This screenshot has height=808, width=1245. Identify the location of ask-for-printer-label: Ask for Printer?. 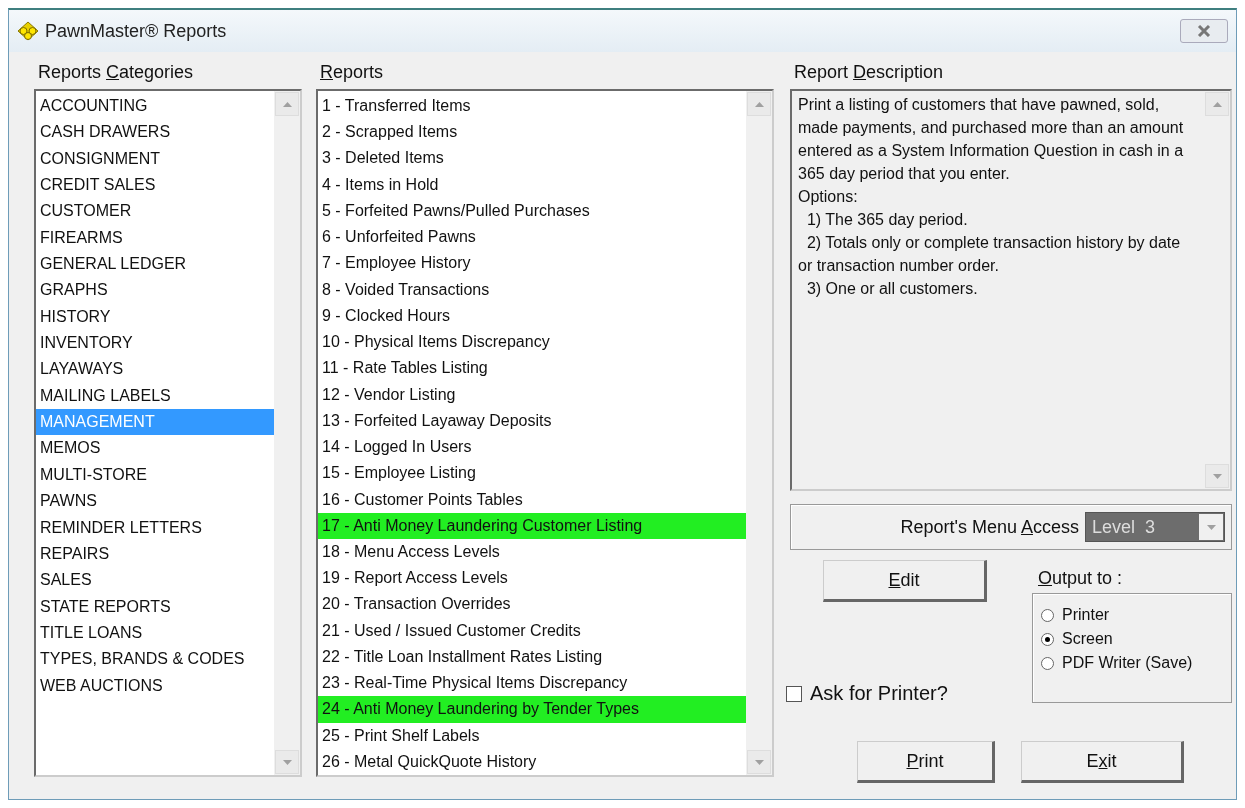
(879, 693).